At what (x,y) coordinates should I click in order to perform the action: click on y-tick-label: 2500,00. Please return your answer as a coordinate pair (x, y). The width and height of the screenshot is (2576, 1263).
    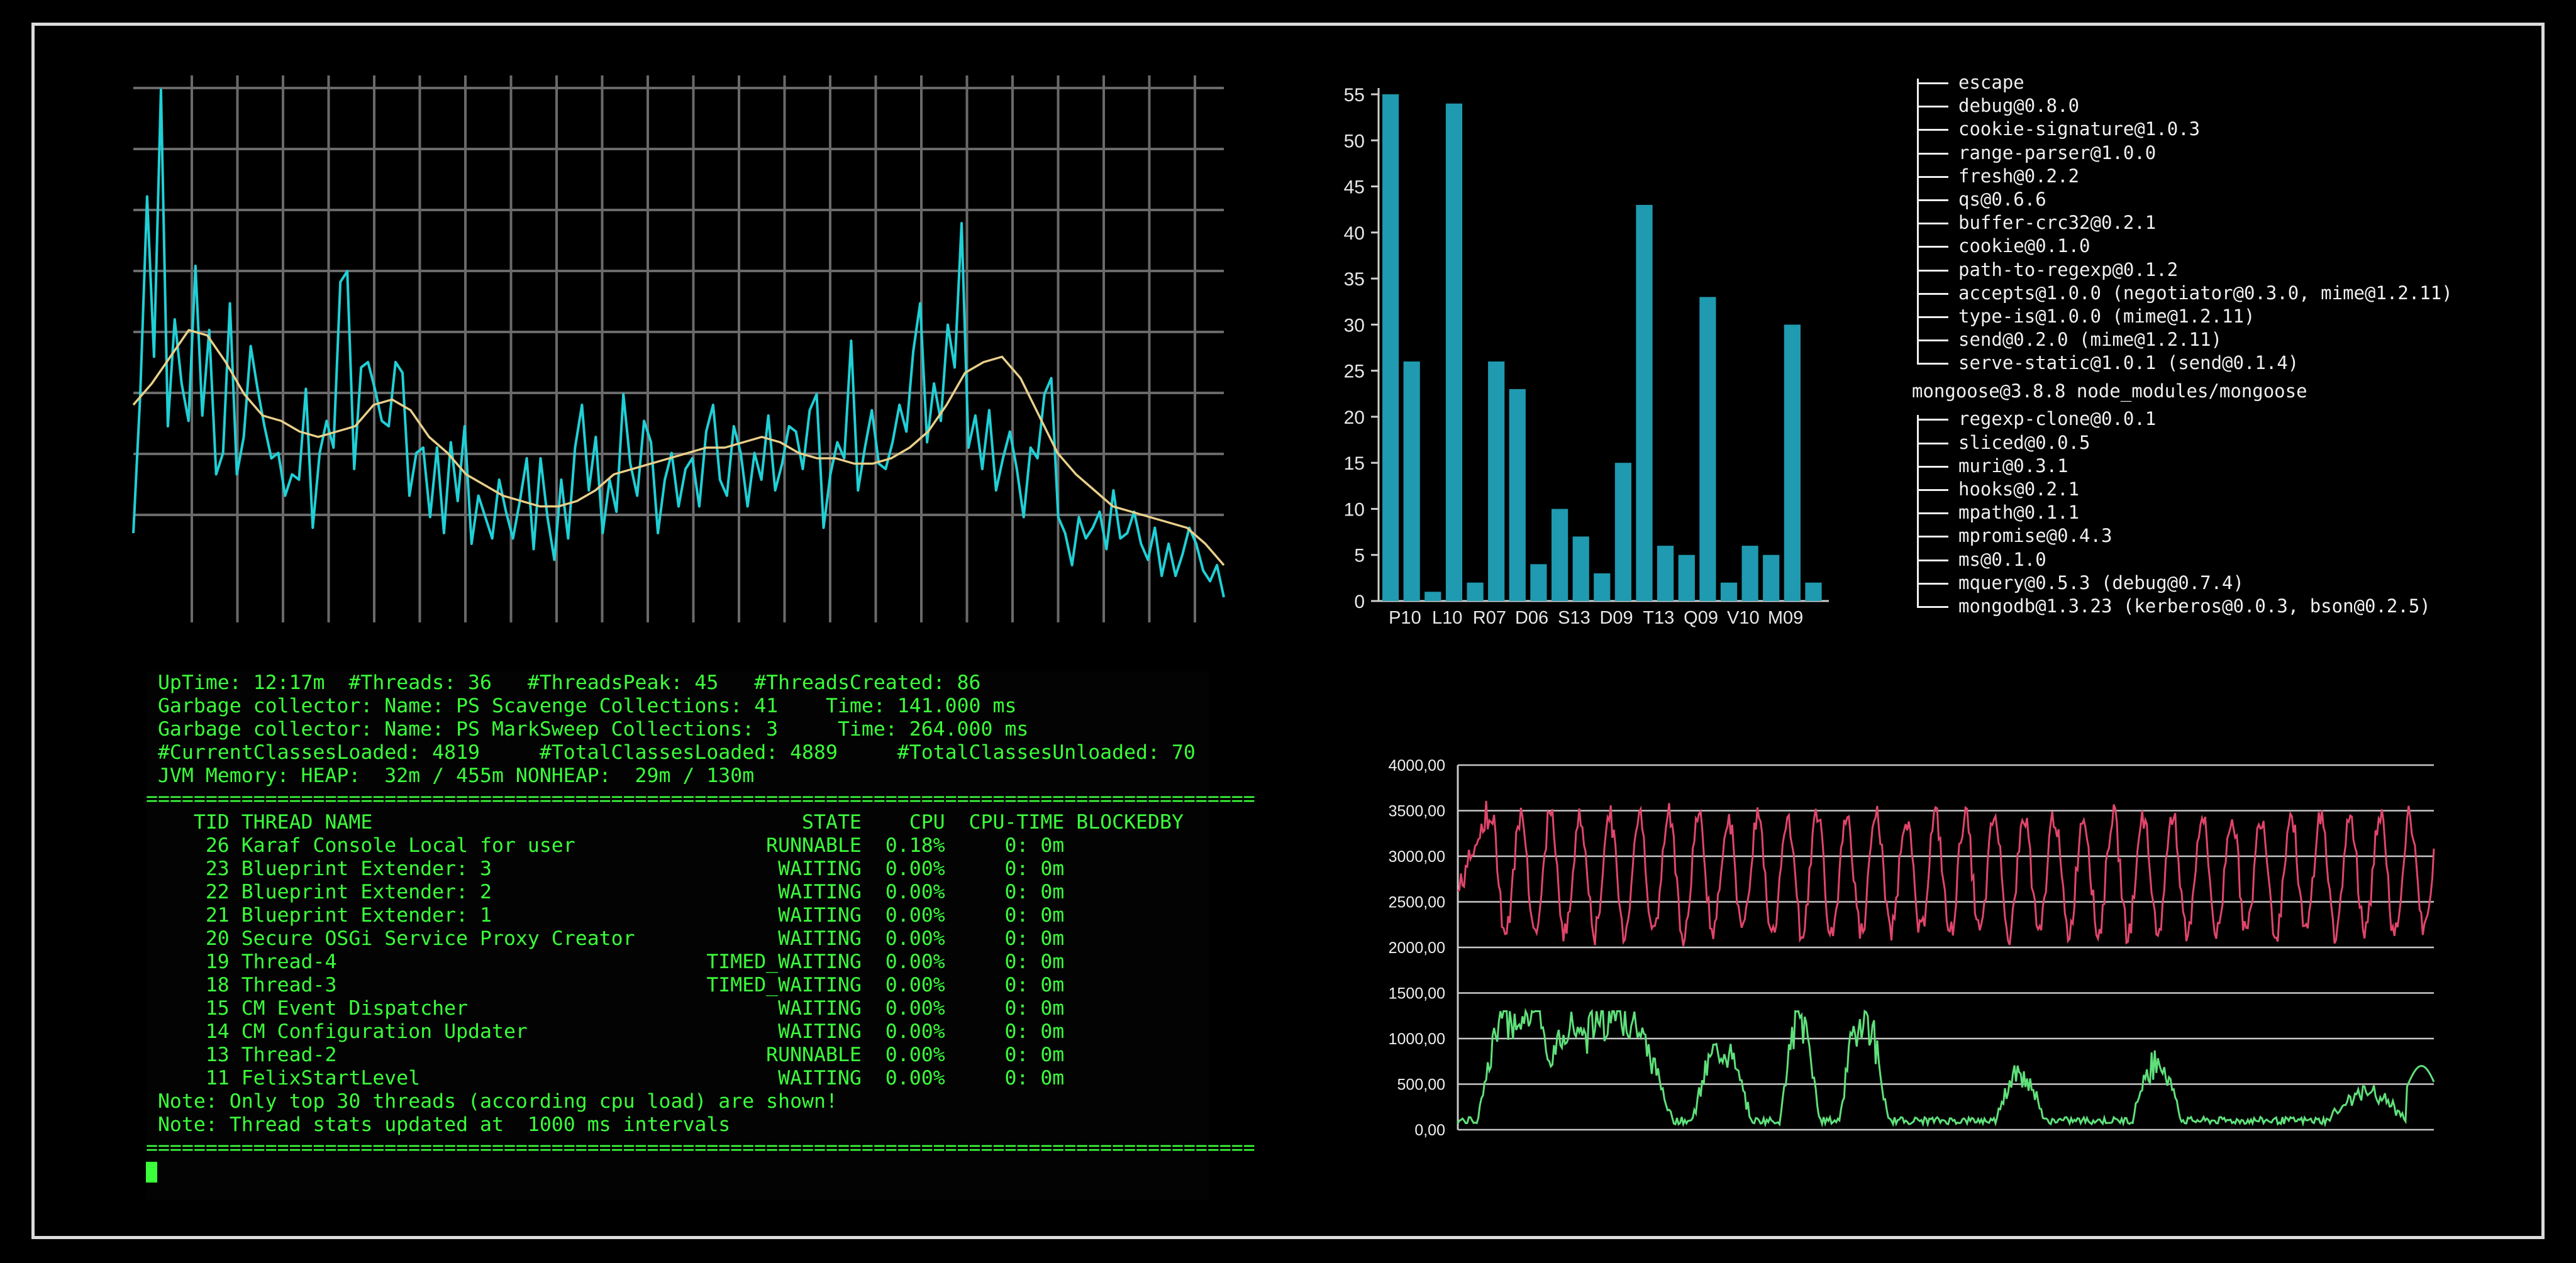
    Looking at the image, I should click on (1417, 903).